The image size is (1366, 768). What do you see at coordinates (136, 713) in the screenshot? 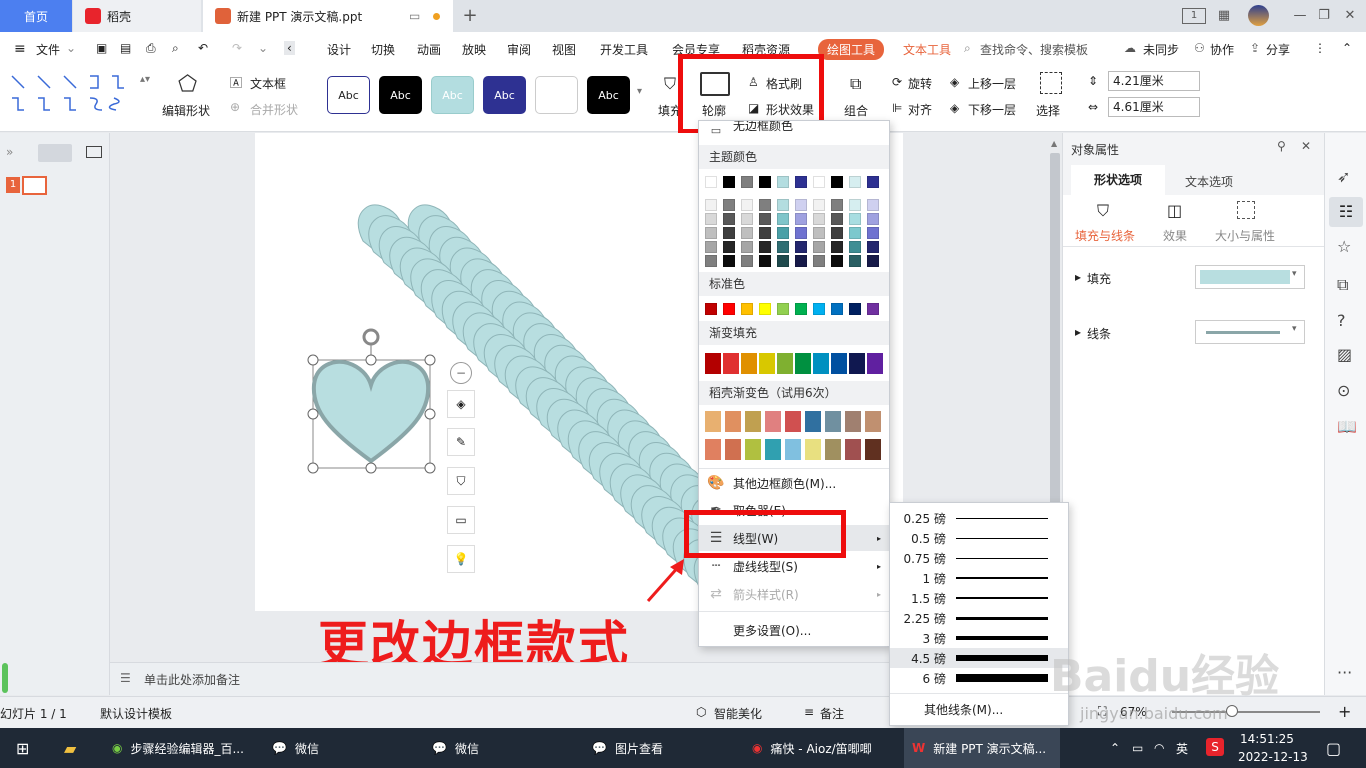
I see `template-name: 默认设计模板` at bounding box center [136, 713].